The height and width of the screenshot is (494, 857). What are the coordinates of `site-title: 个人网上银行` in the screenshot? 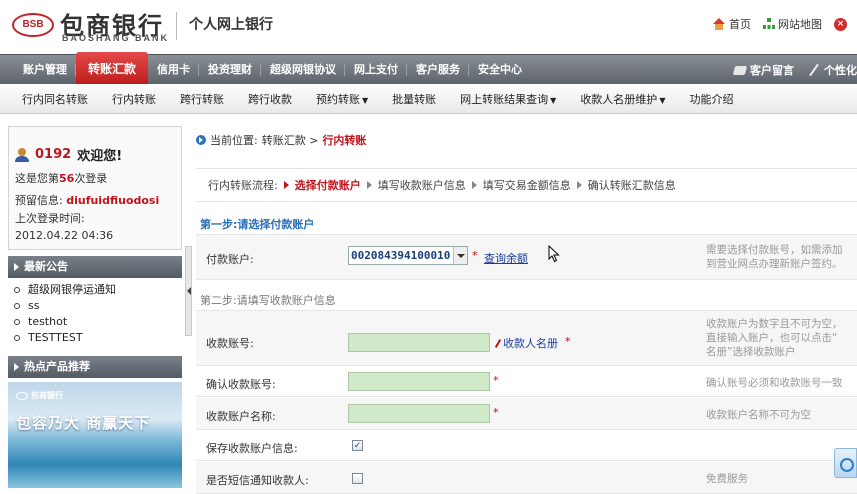 It's located at (231, 25).